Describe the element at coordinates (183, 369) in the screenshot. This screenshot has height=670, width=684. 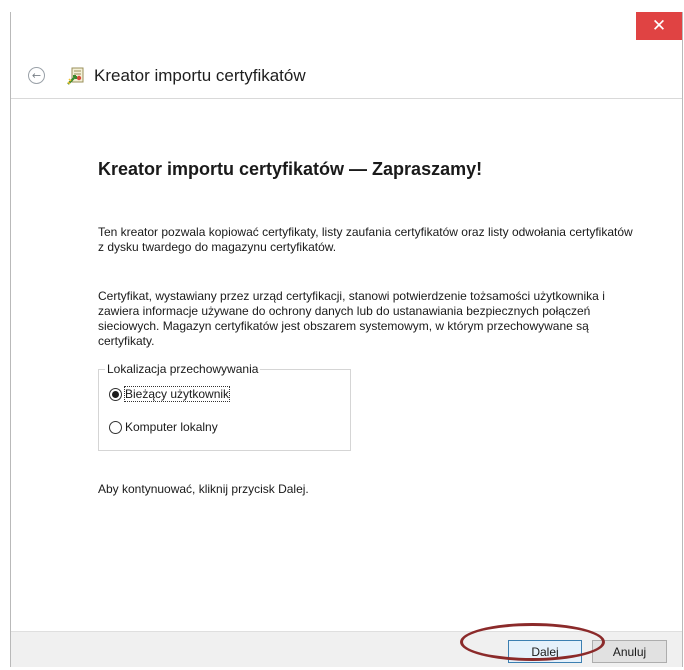
I see `store-location-legend: Lokalizacja przechowywania` at that location.